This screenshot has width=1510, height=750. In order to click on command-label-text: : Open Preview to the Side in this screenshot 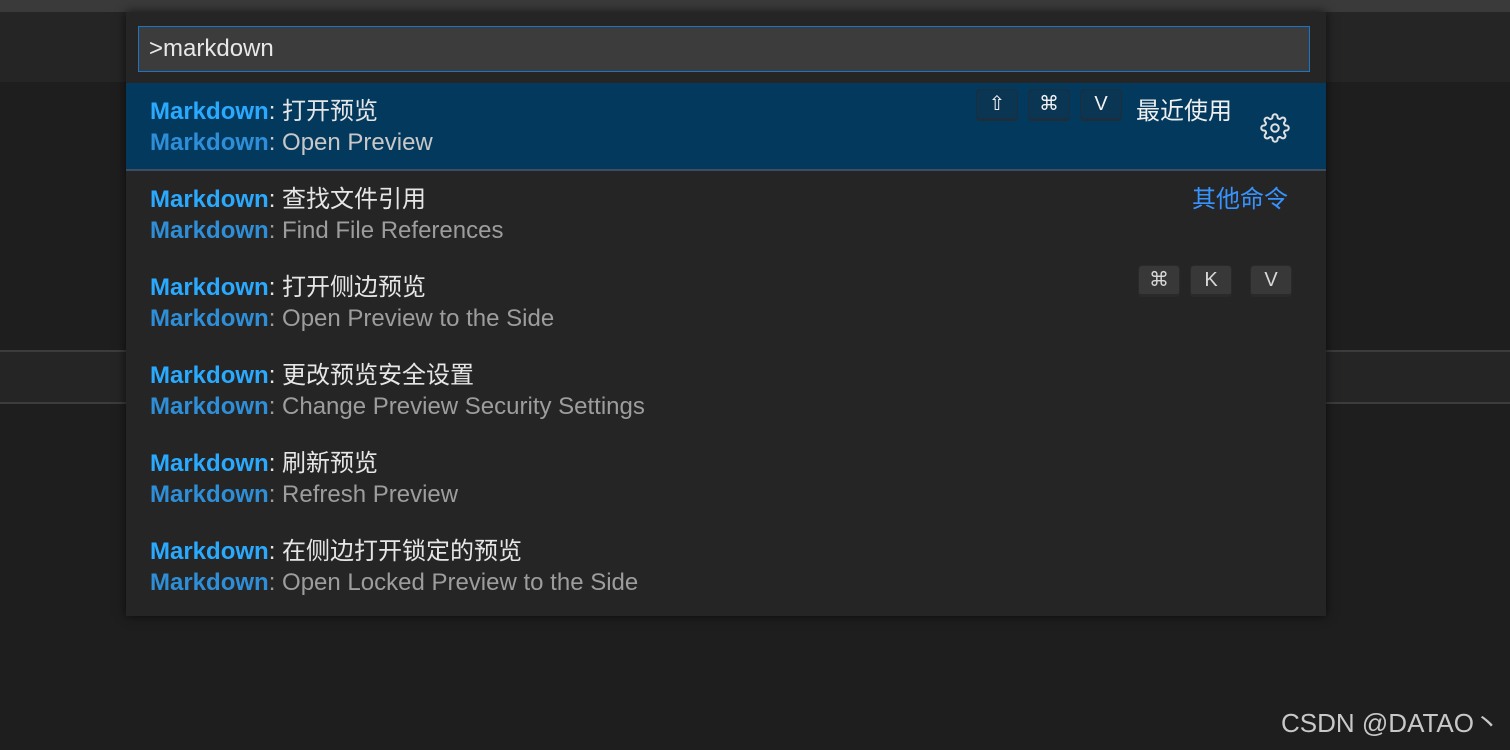, I will do `click(411, 318)`.